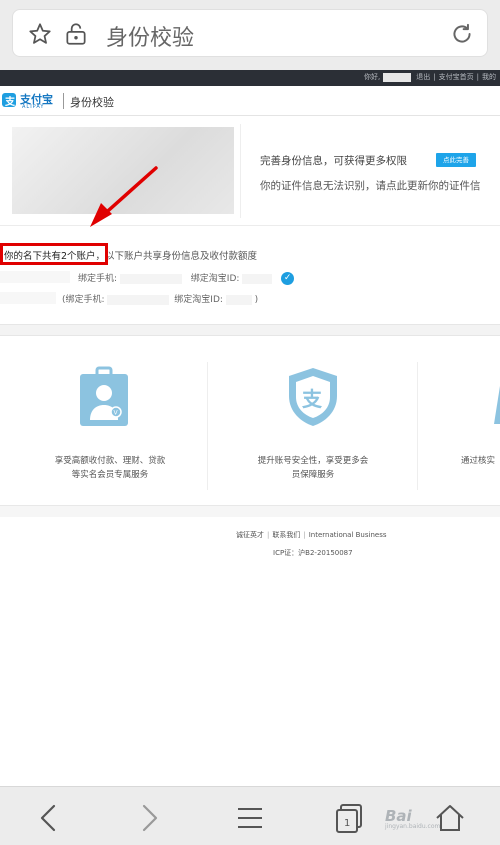 The image size is (500, 845). Describe the element at coordinates (110, 468) in the screenshot. I see `benefit-text: 享受高额收付款、理财、贷款 等实名会员专属服务` at that location.